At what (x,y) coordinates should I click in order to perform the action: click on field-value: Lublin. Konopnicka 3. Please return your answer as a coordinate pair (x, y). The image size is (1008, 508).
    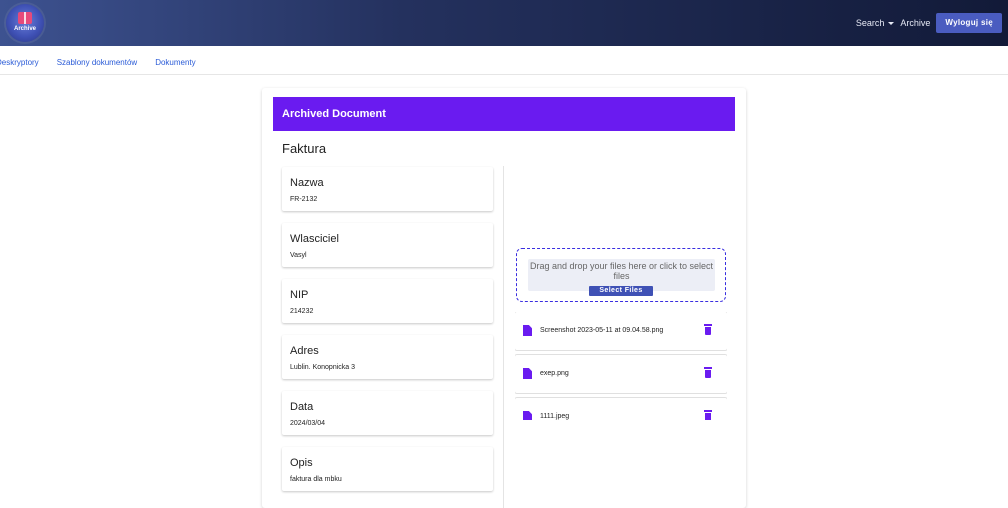
    Looking at the image, I should click on (322, 367).